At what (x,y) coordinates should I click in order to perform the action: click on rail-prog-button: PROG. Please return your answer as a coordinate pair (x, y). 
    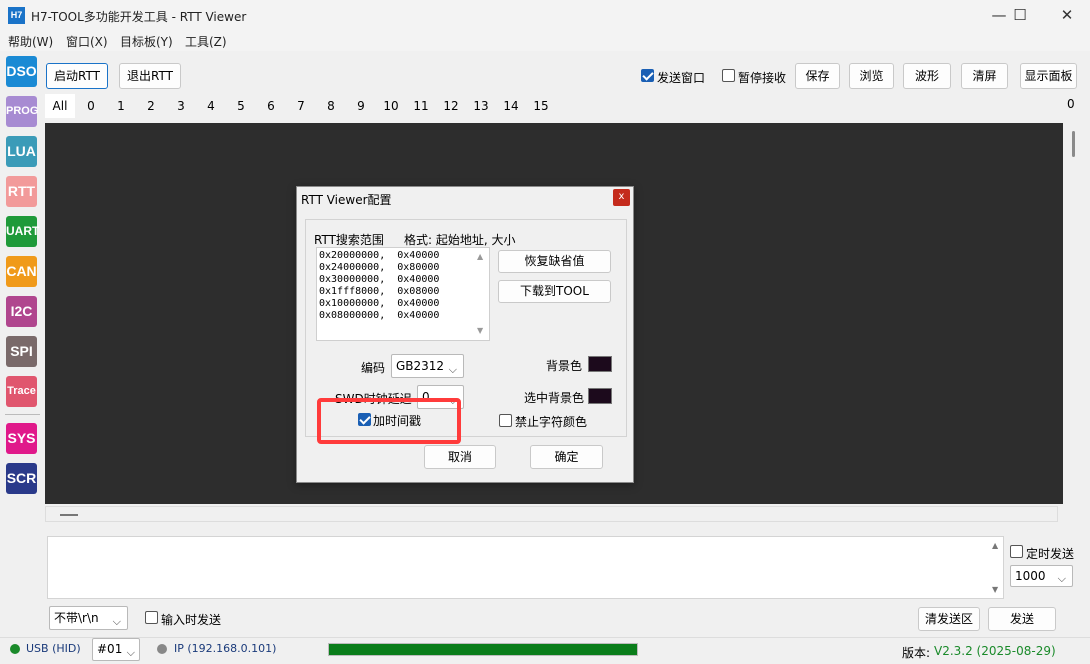
    Looking at the image, I should click on (22, 111).